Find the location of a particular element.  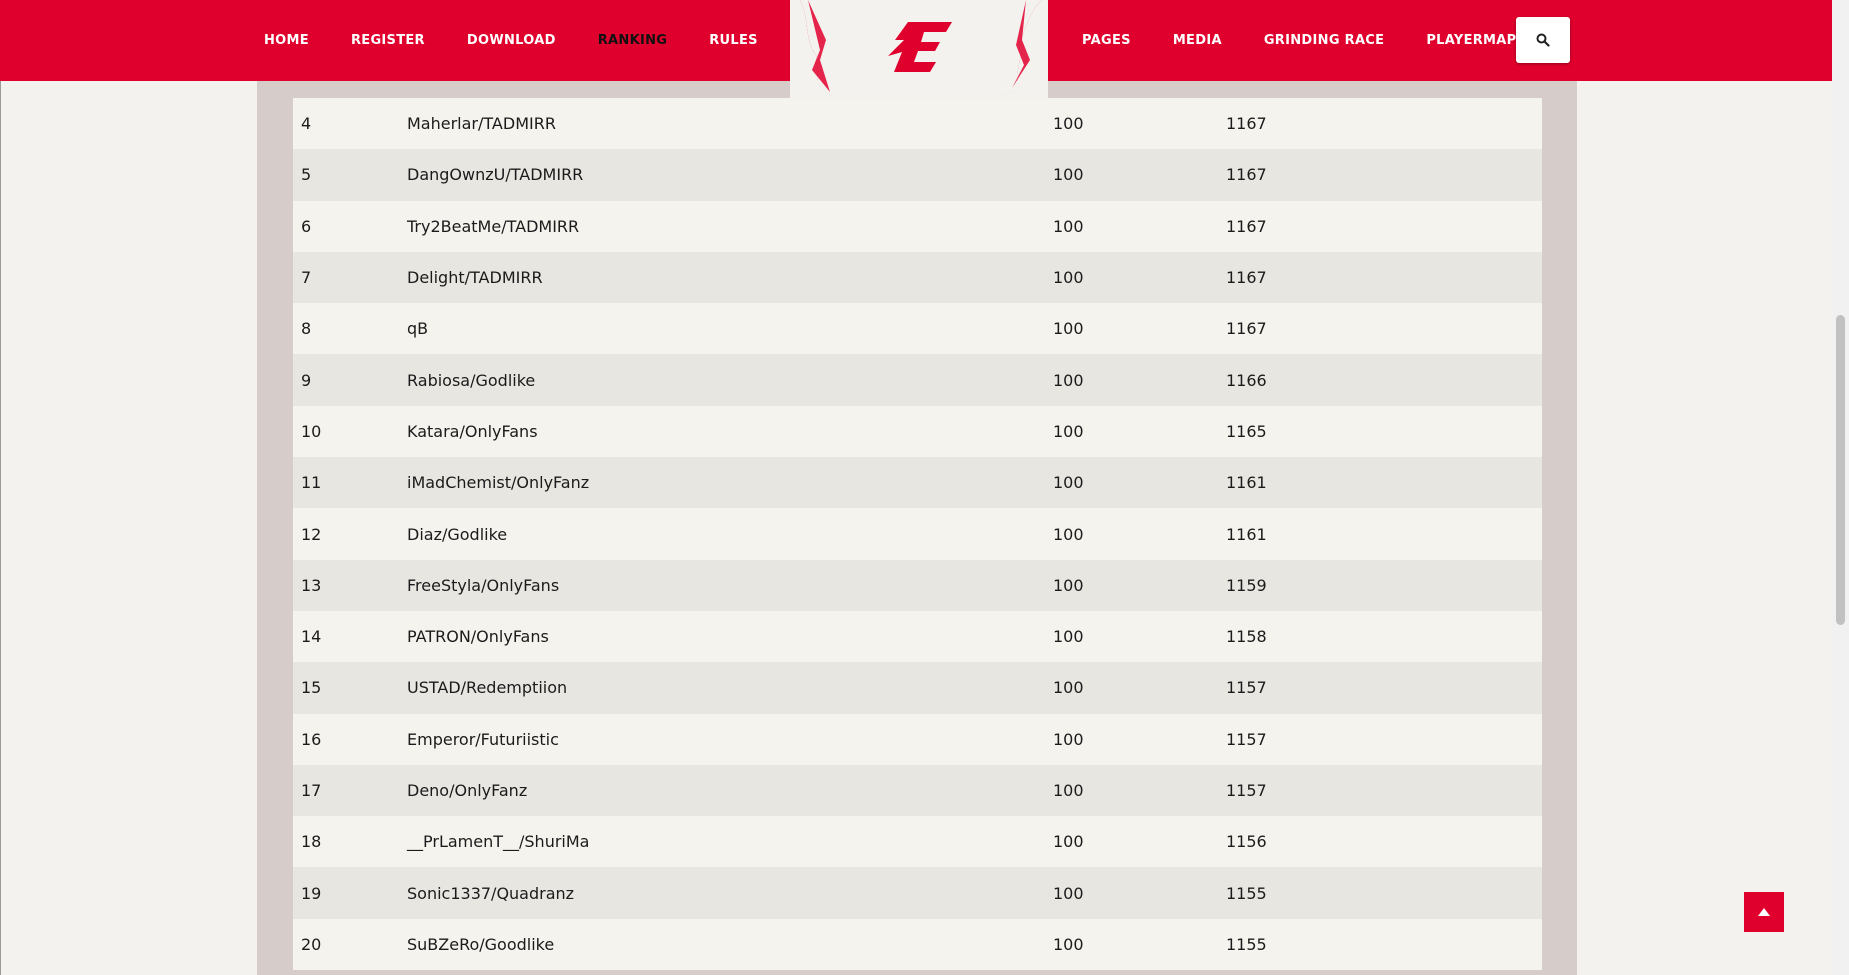

nav-item-rules: RULES is located at coordinates (733, 40).